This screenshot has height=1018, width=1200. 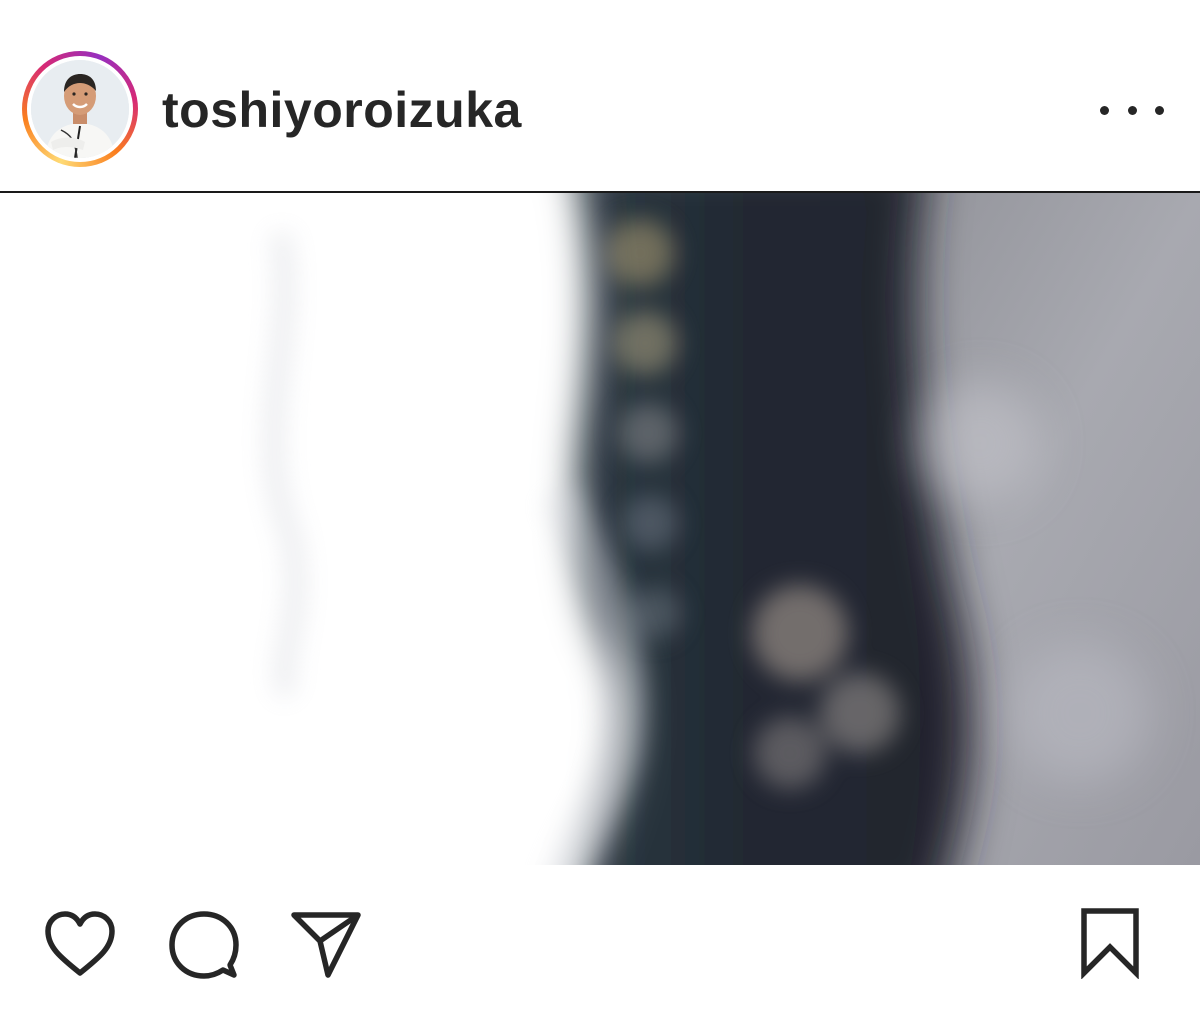 I want to click on avatar, so click(x=80, y=109).